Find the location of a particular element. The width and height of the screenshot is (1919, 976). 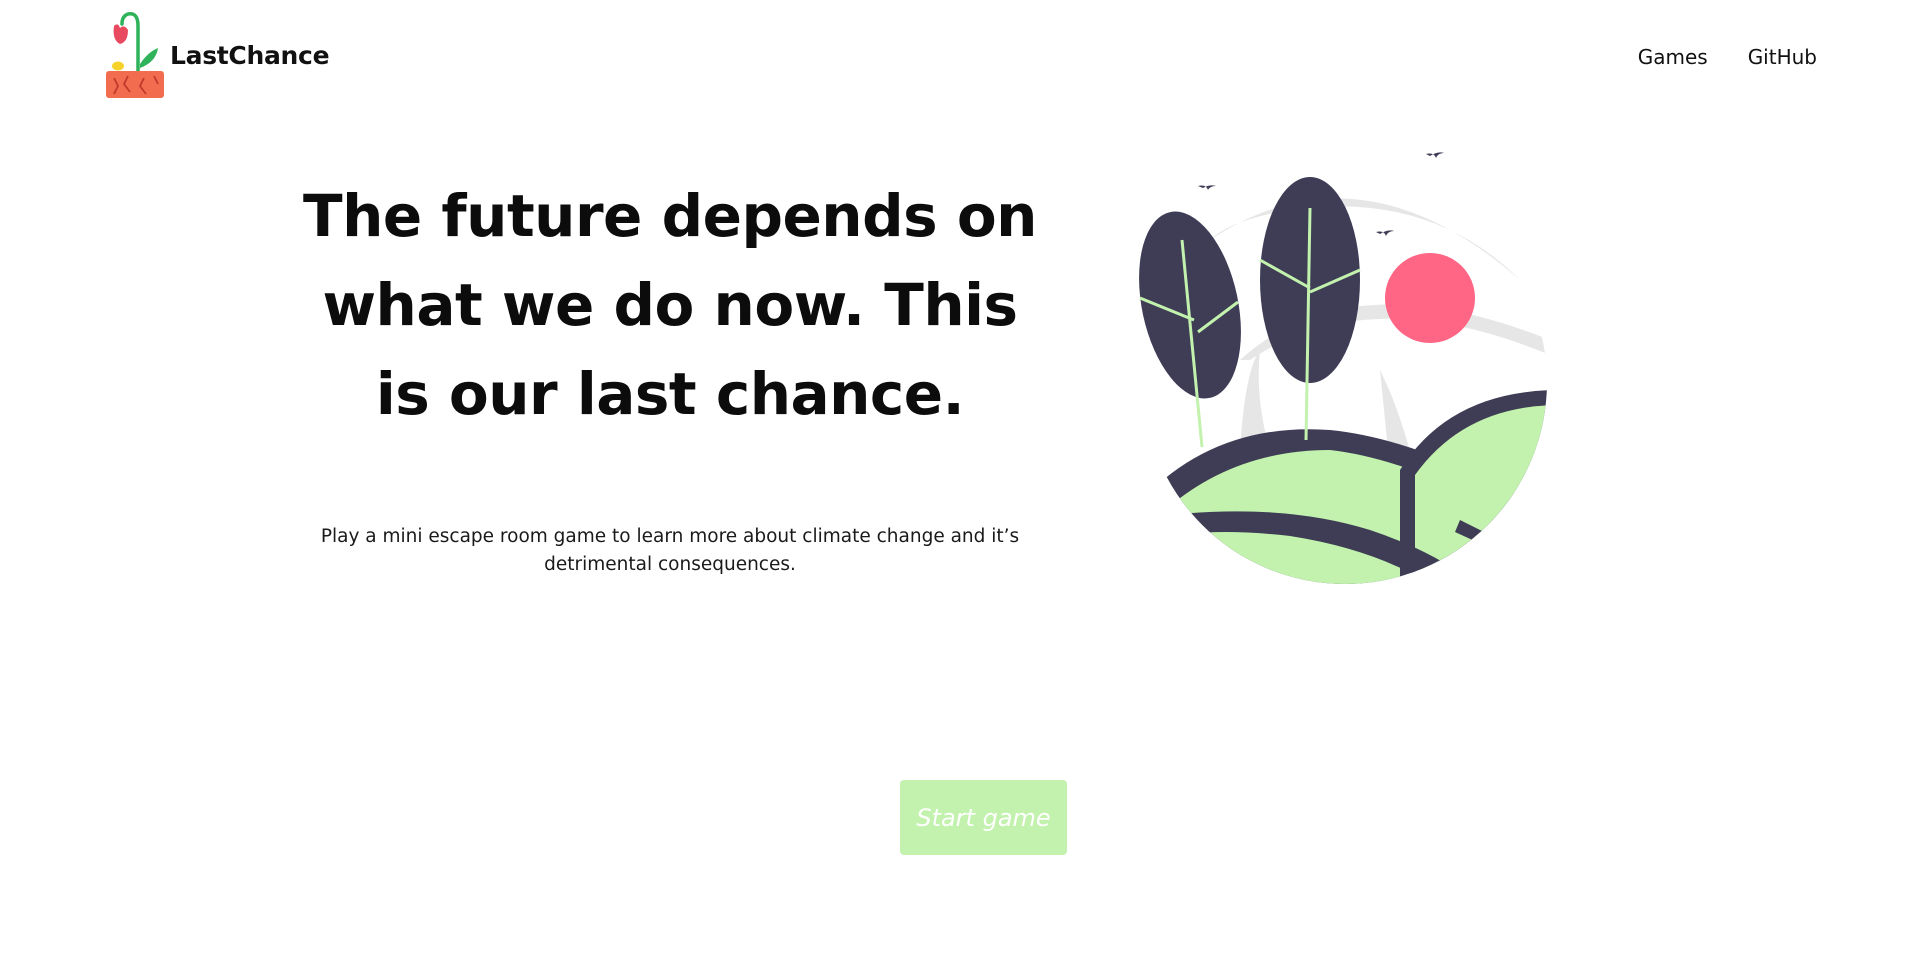

wilted-flower-logo-icon is located at coordinates (135, 55).